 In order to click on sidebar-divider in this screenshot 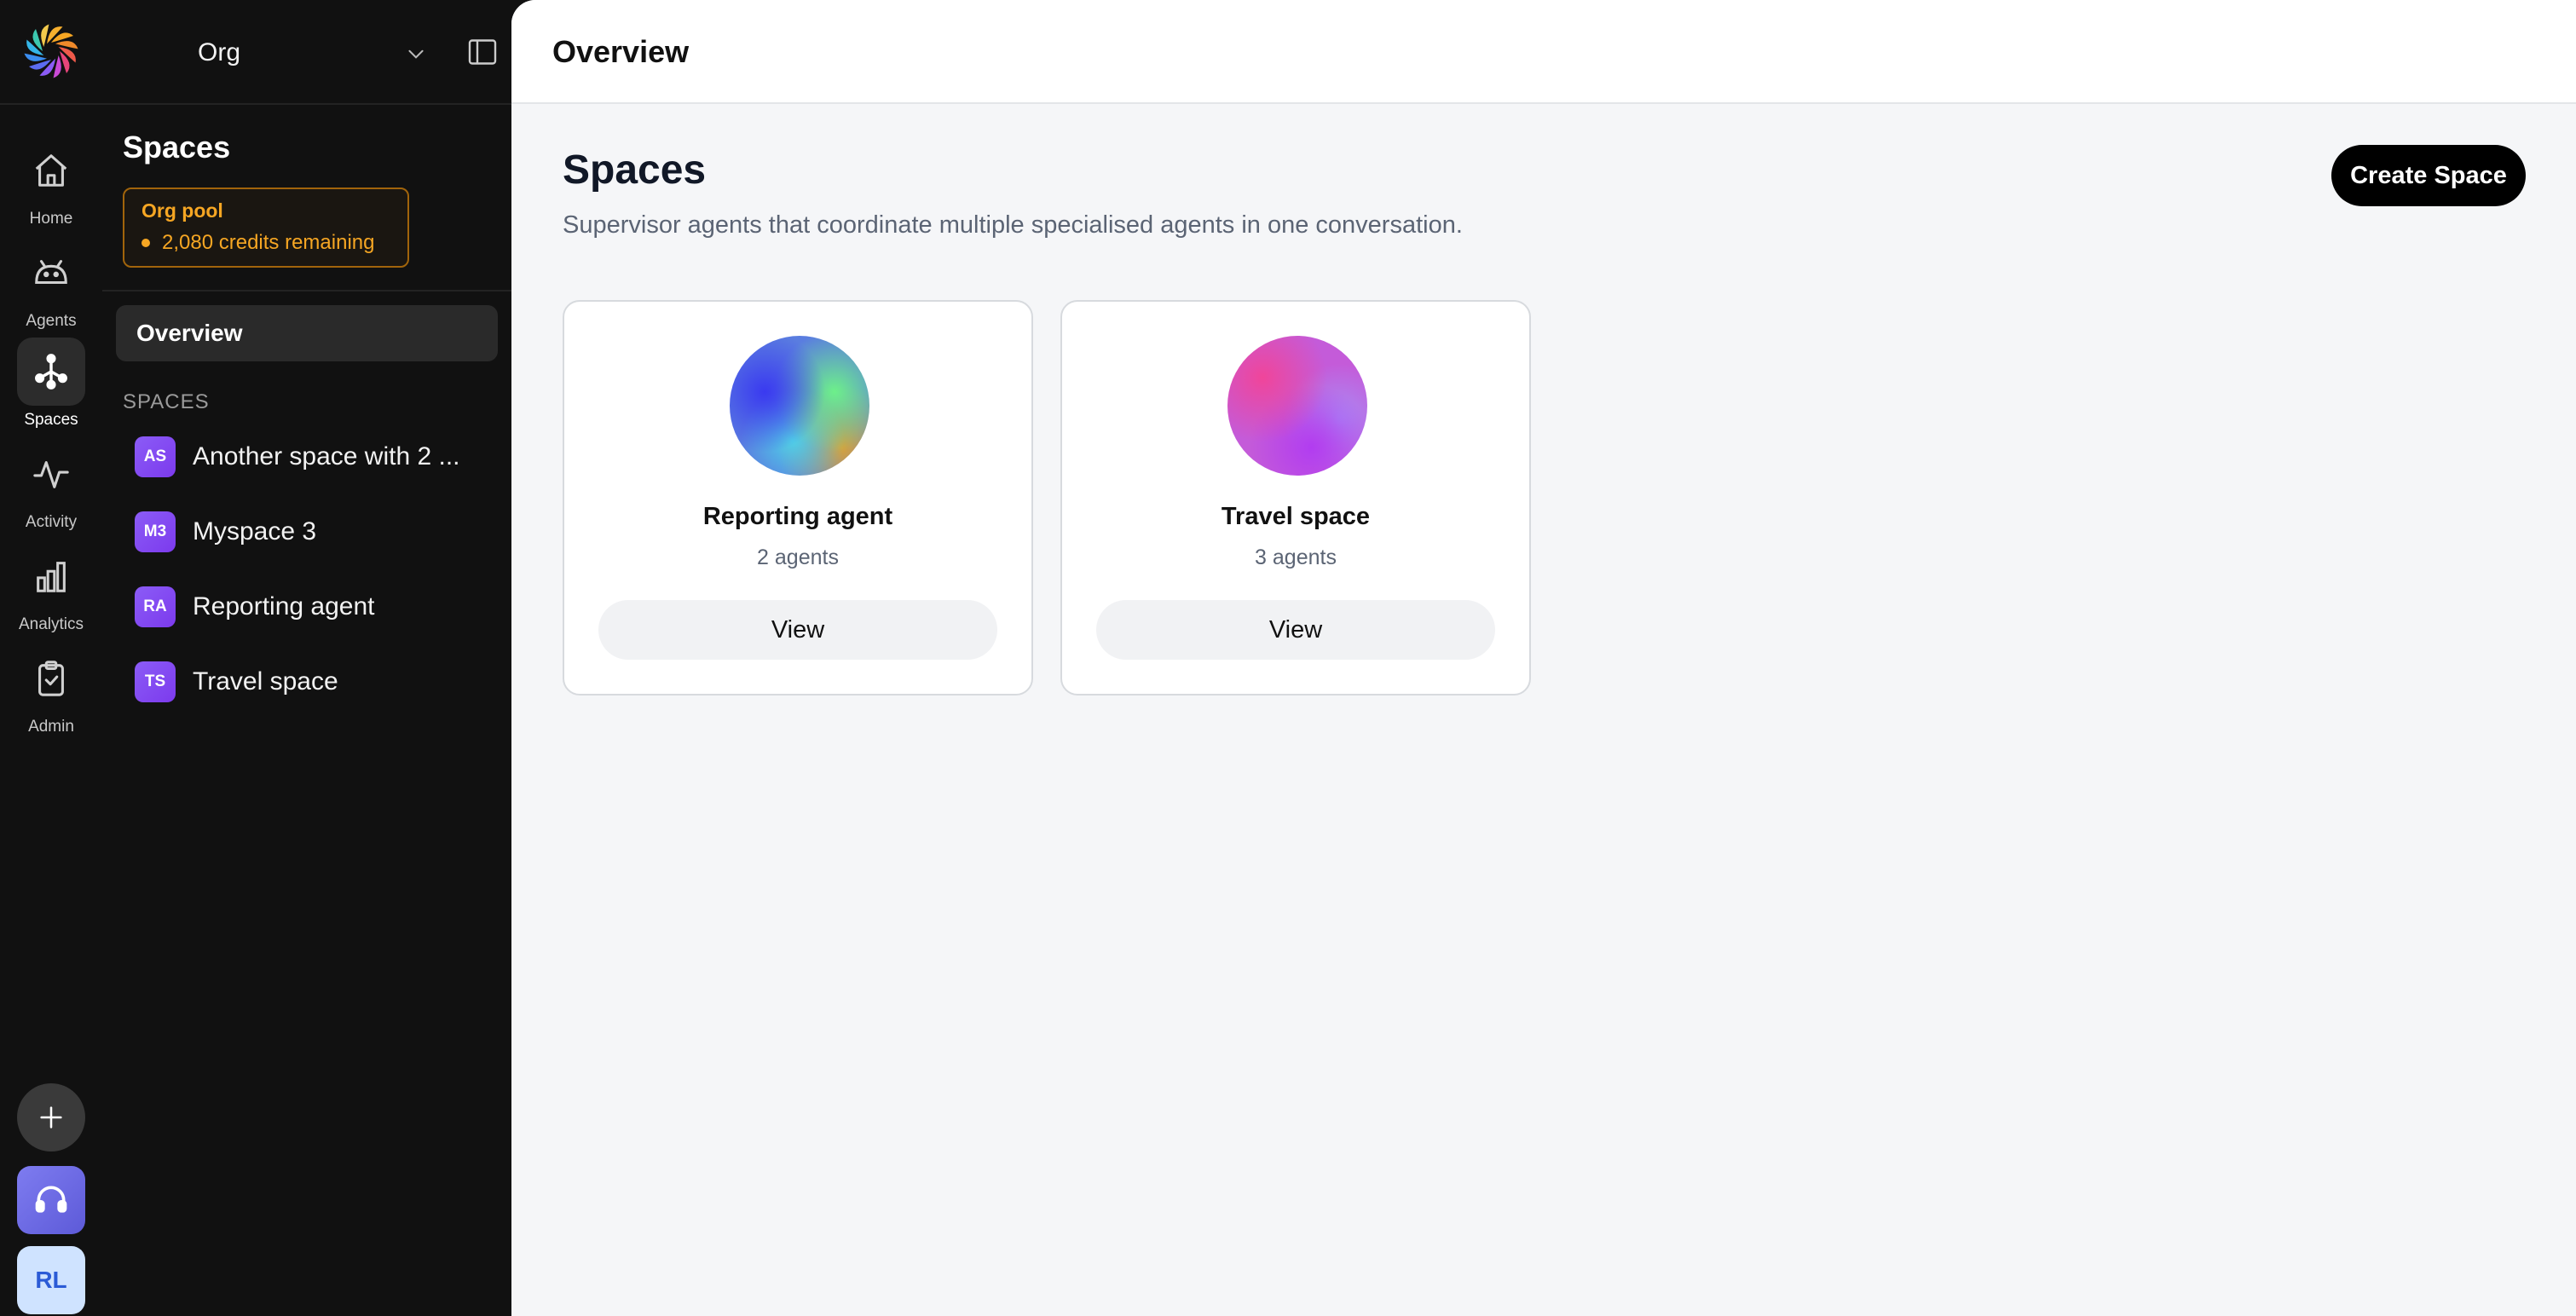, I will do `click(306, 291)`.